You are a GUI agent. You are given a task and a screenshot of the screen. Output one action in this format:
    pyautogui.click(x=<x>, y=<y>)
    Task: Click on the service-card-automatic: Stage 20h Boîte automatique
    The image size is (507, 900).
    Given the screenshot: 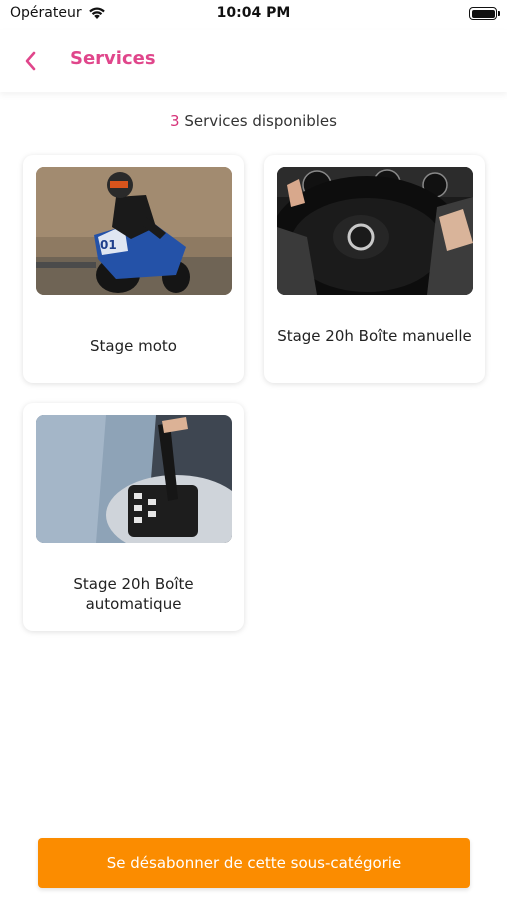 What is the action you would take?
    pyautogui.click(x=133, y=517)
    